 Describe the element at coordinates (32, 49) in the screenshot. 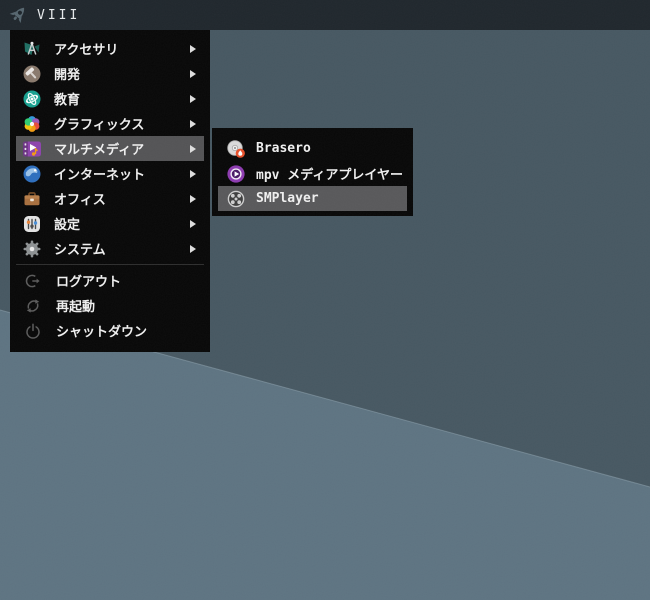

I see `accessories-icon` at that location.